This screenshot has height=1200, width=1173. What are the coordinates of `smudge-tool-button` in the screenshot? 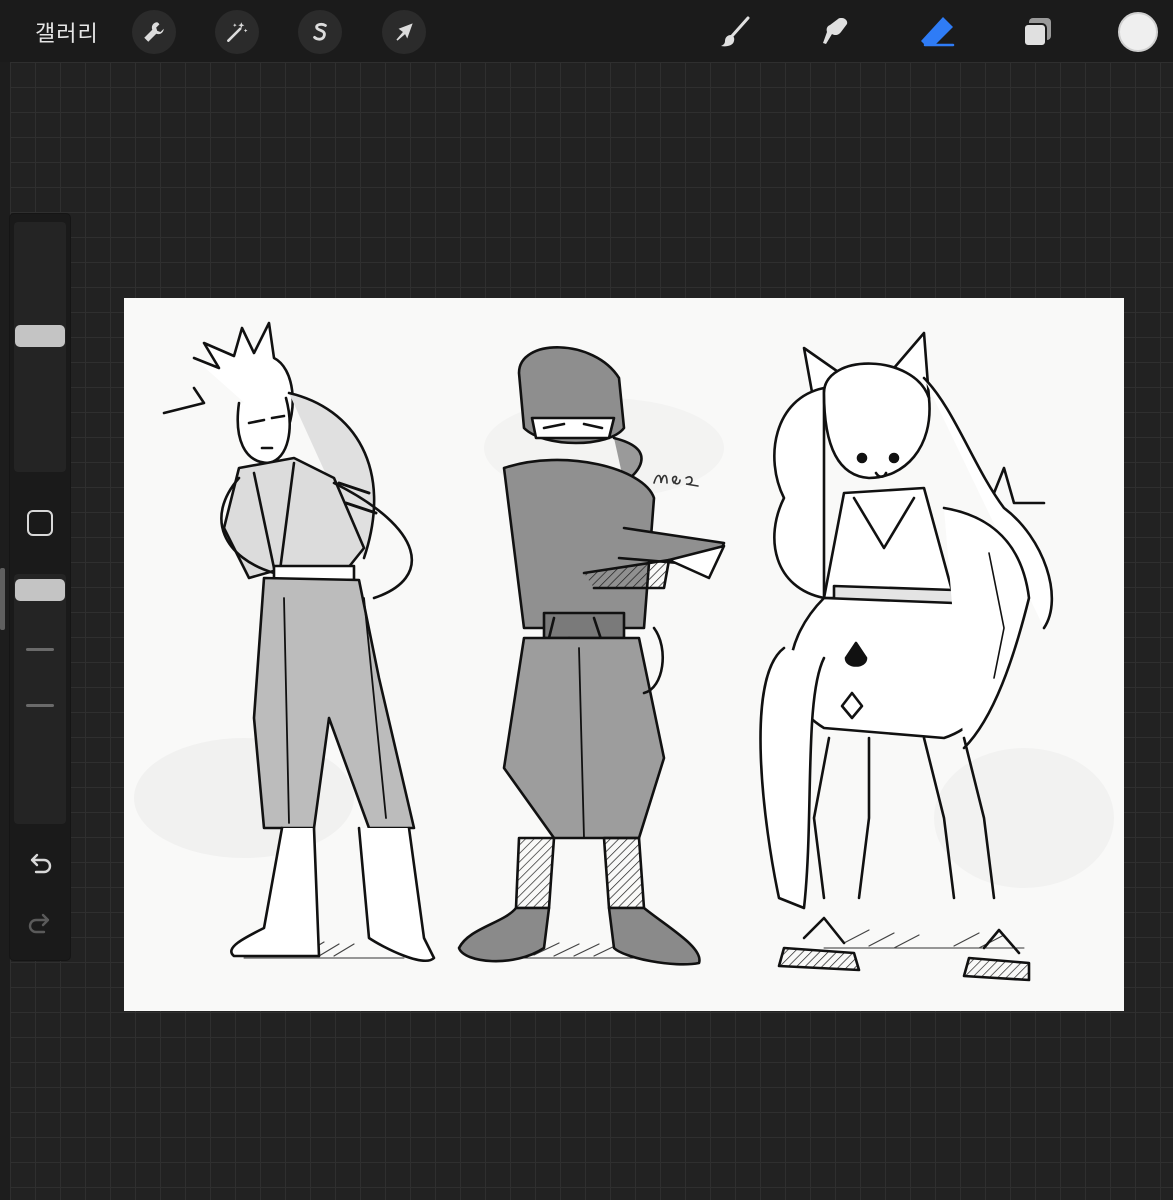 It's located at (836, 32).